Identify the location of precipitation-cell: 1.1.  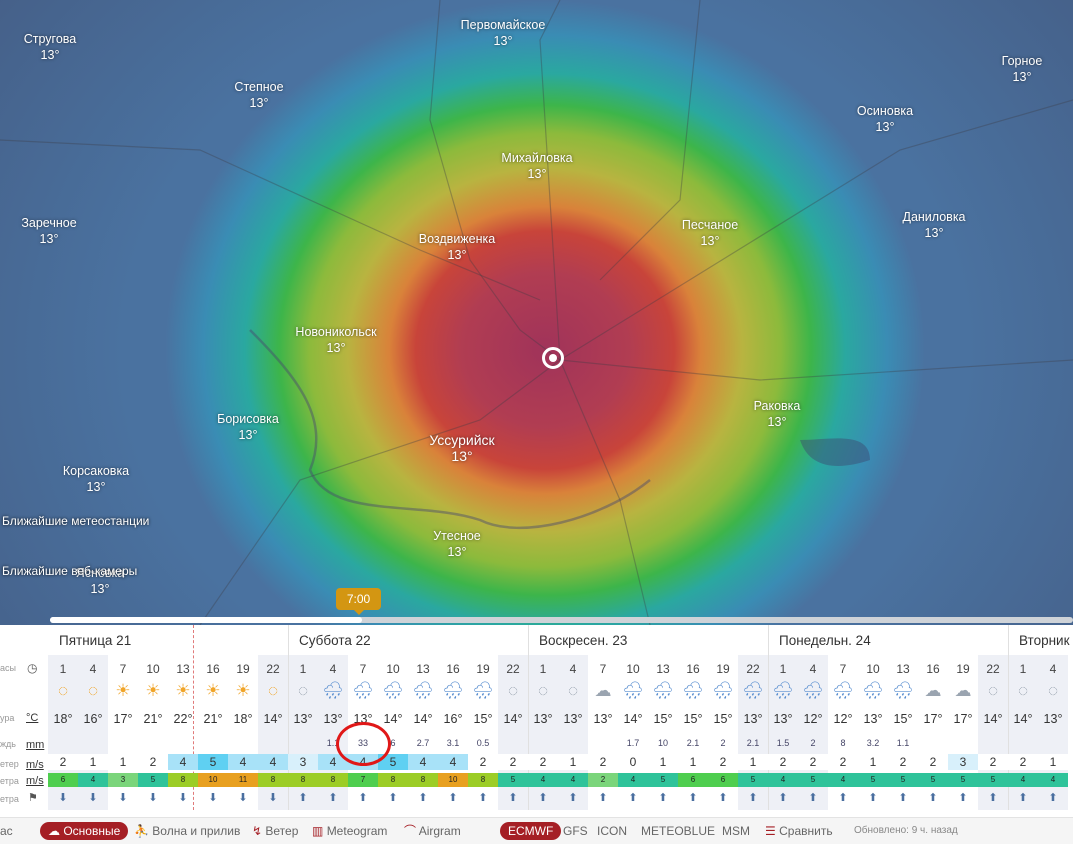
(903, 743).